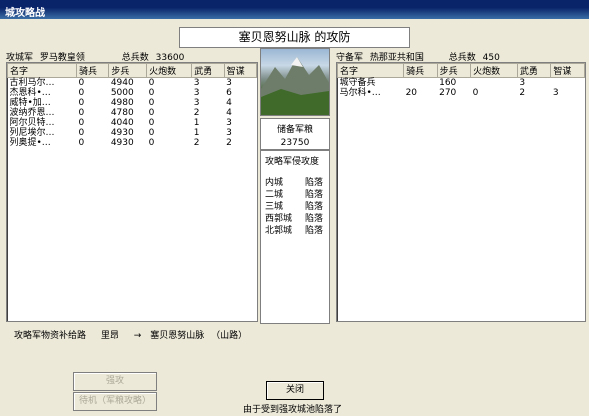 The image size is (589, 416). Describe the element at coordinates (196, 113) in the screenshot. I see `attacker-cell: 2` at that location.